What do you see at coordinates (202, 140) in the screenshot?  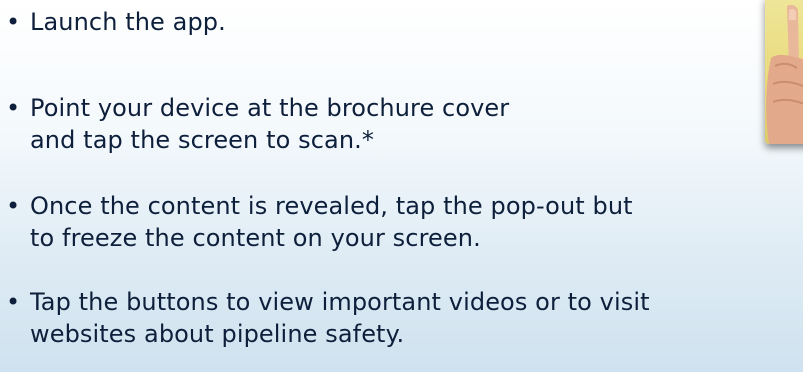 I see `bullet-text-continued: and tap the screen to scan.*` at bounding box center [202, 140].